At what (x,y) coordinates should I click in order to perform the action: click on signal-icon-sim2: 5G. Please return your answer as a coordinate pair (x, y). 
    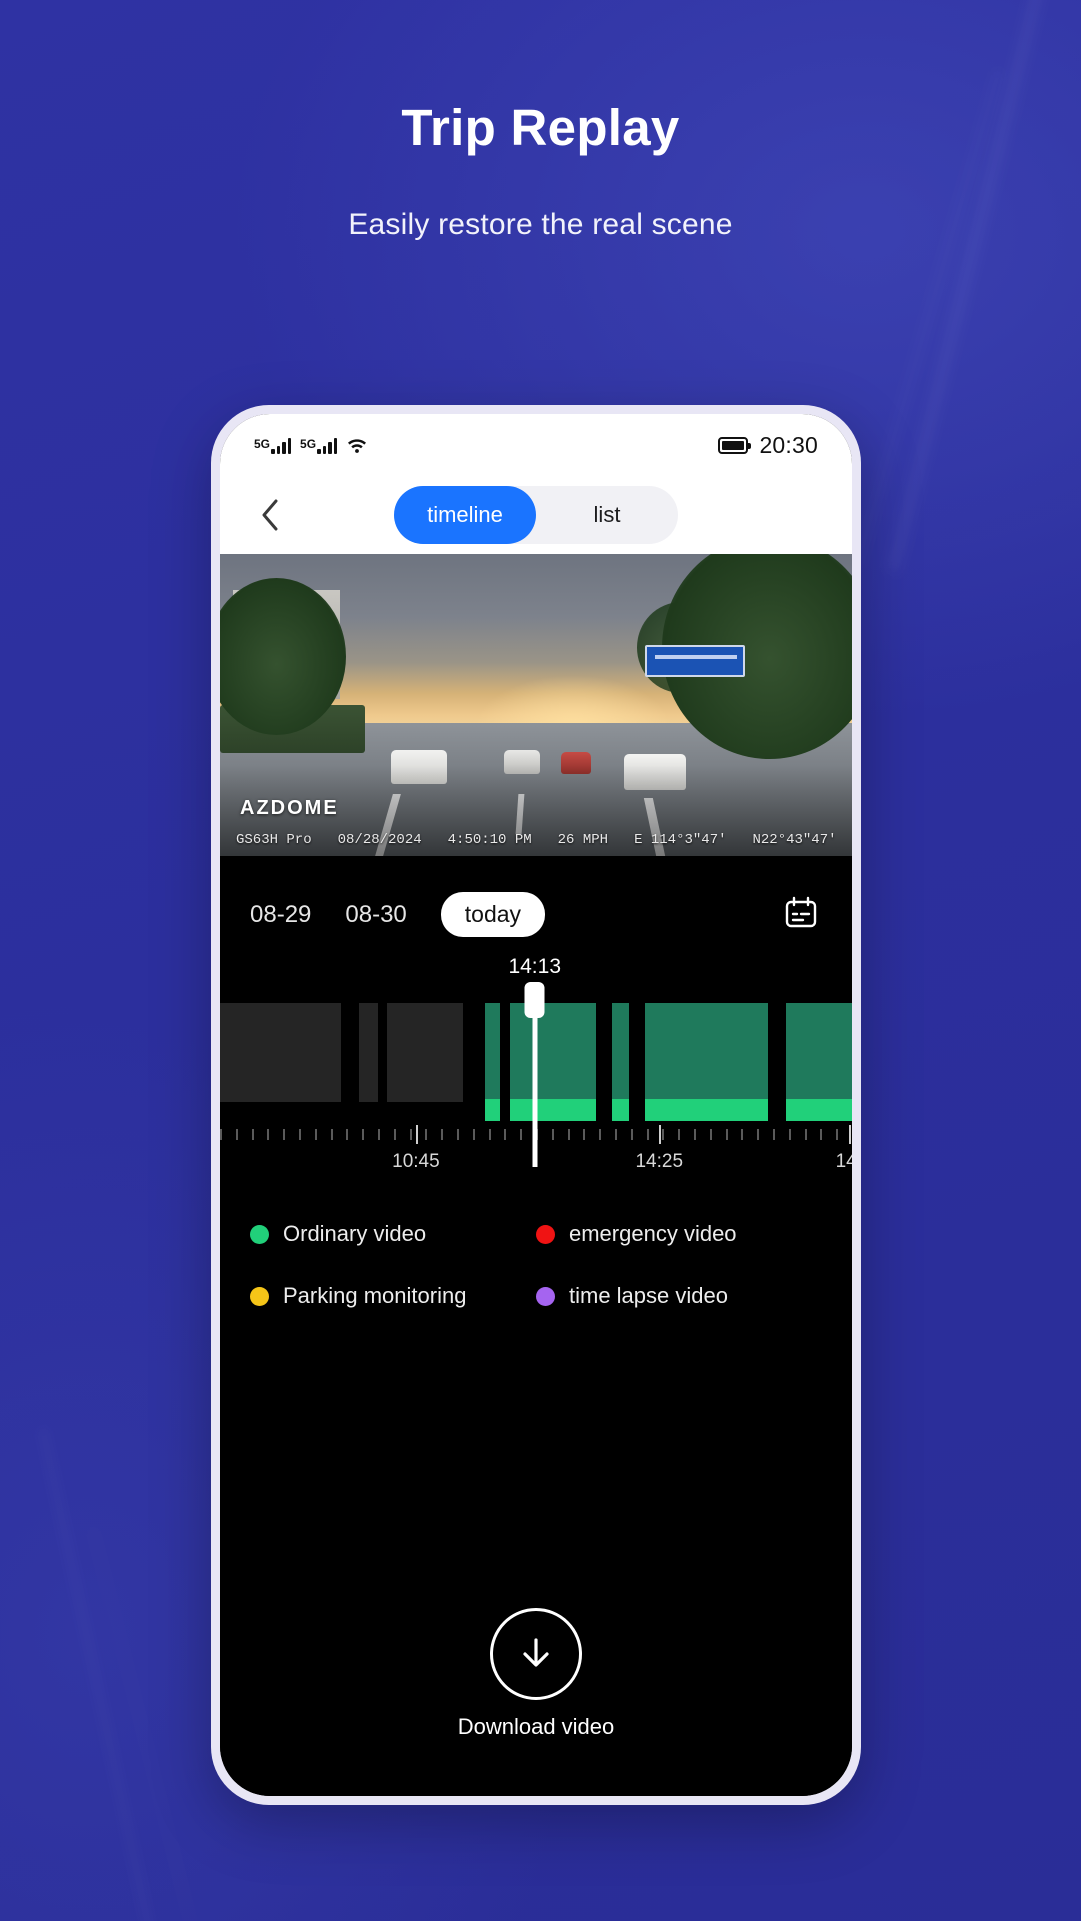
    Looking at the image, I should click on (319, 445).